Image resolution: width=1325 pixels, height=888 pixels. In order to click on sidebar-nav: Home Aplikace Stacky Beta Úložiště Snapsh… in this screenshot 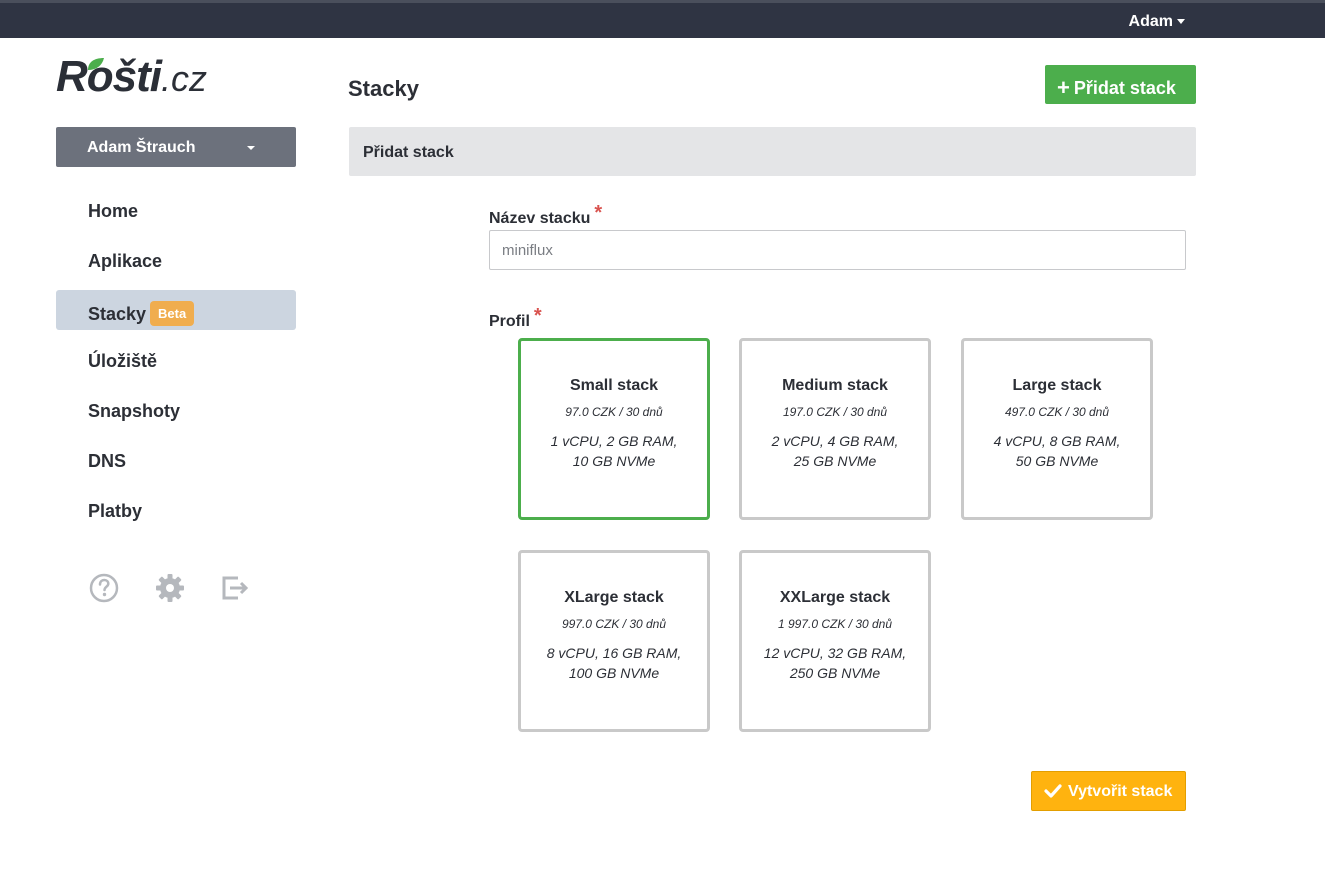, I will do `click(176, 365)`.